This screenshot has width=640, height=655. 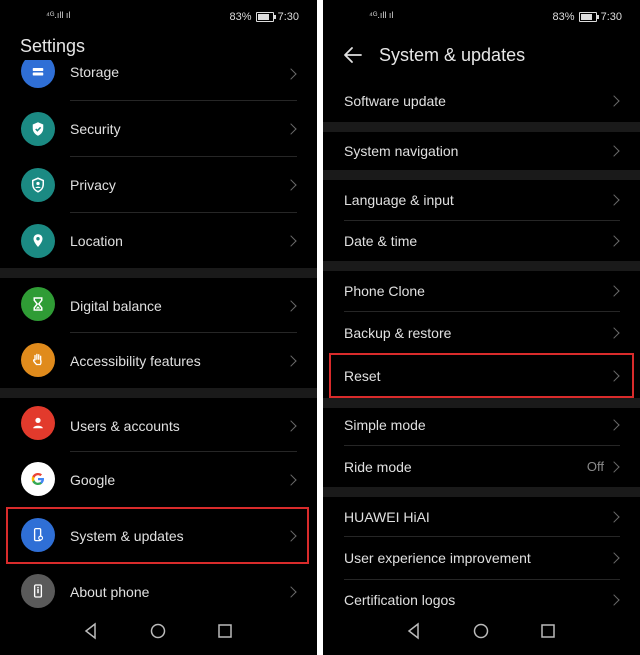 I want to click on settings-item-accessibility: Accessibility features, so click(x=158, y=360).